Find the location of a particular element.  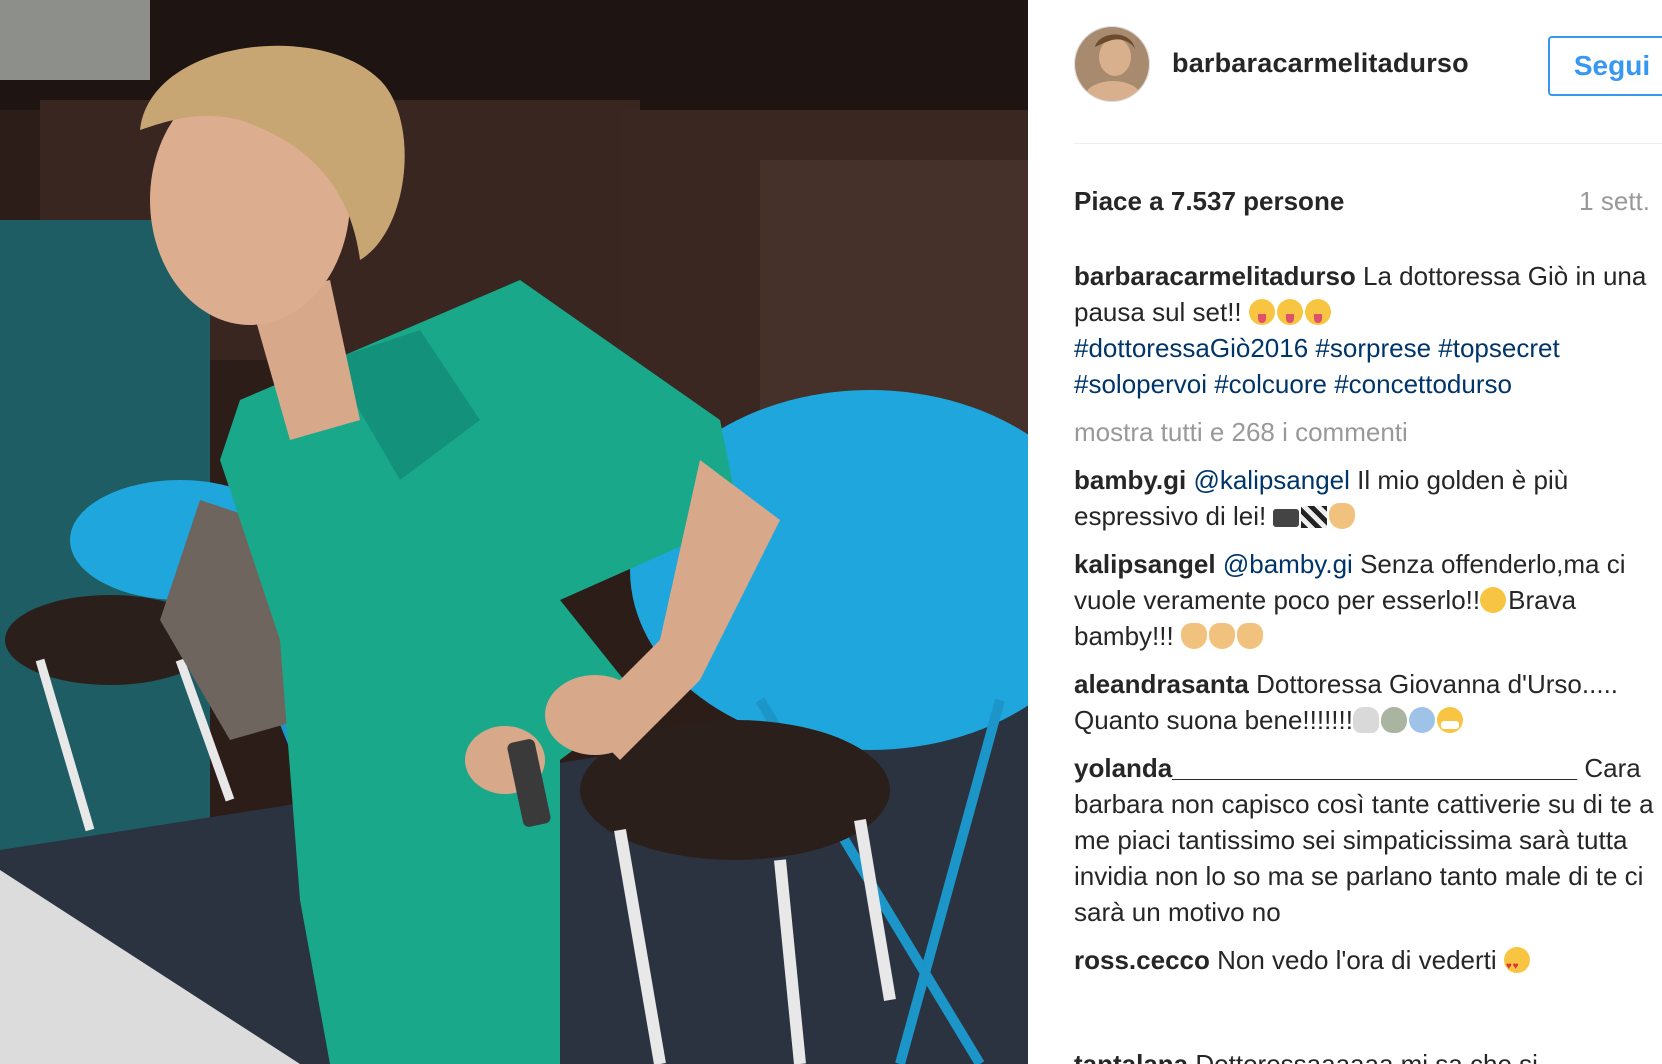

clapper-board-emoji-icon is located at coordinates (1314, 517).